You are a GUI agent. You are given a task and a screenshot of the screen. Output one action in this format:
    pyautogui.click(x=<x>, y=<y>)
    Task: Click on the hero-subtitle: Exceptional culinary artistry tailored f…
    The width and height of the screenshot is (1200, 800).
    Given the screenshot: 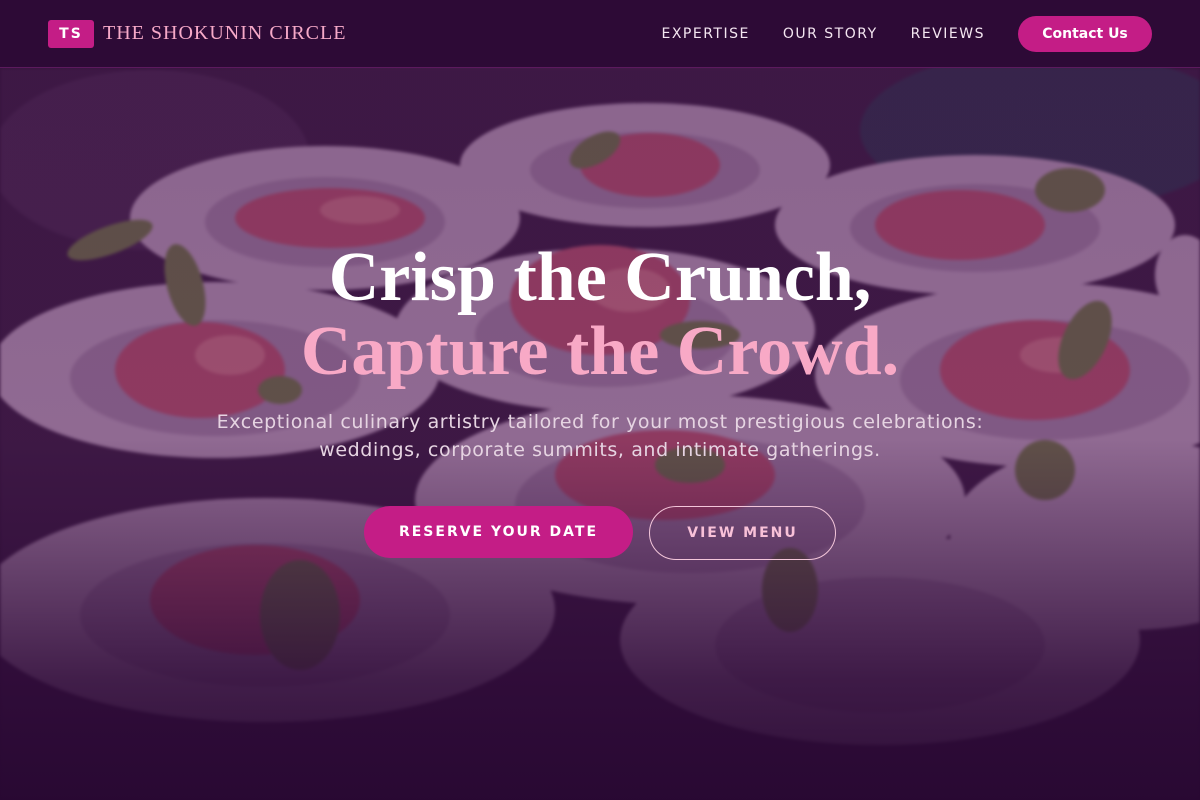 What is the action you would take?
    pyautogui.click(x=600, y=436)
    